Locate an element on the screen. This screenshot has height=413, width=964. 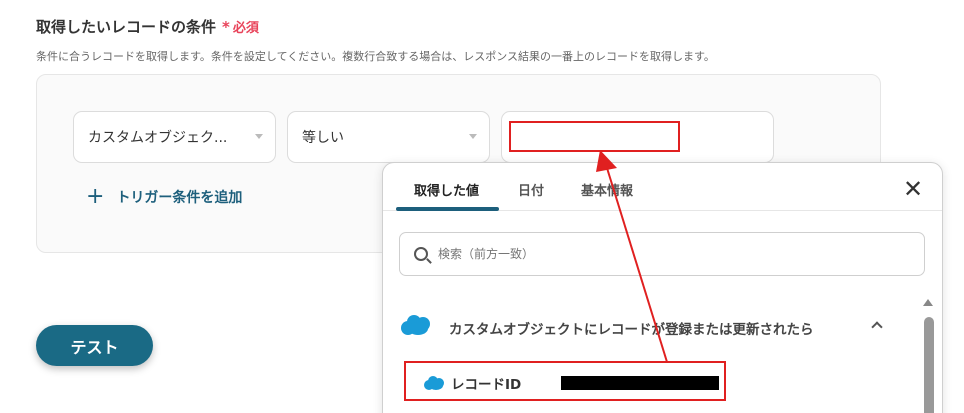
close-icon: ✕ is located at coordinates (913, 189).